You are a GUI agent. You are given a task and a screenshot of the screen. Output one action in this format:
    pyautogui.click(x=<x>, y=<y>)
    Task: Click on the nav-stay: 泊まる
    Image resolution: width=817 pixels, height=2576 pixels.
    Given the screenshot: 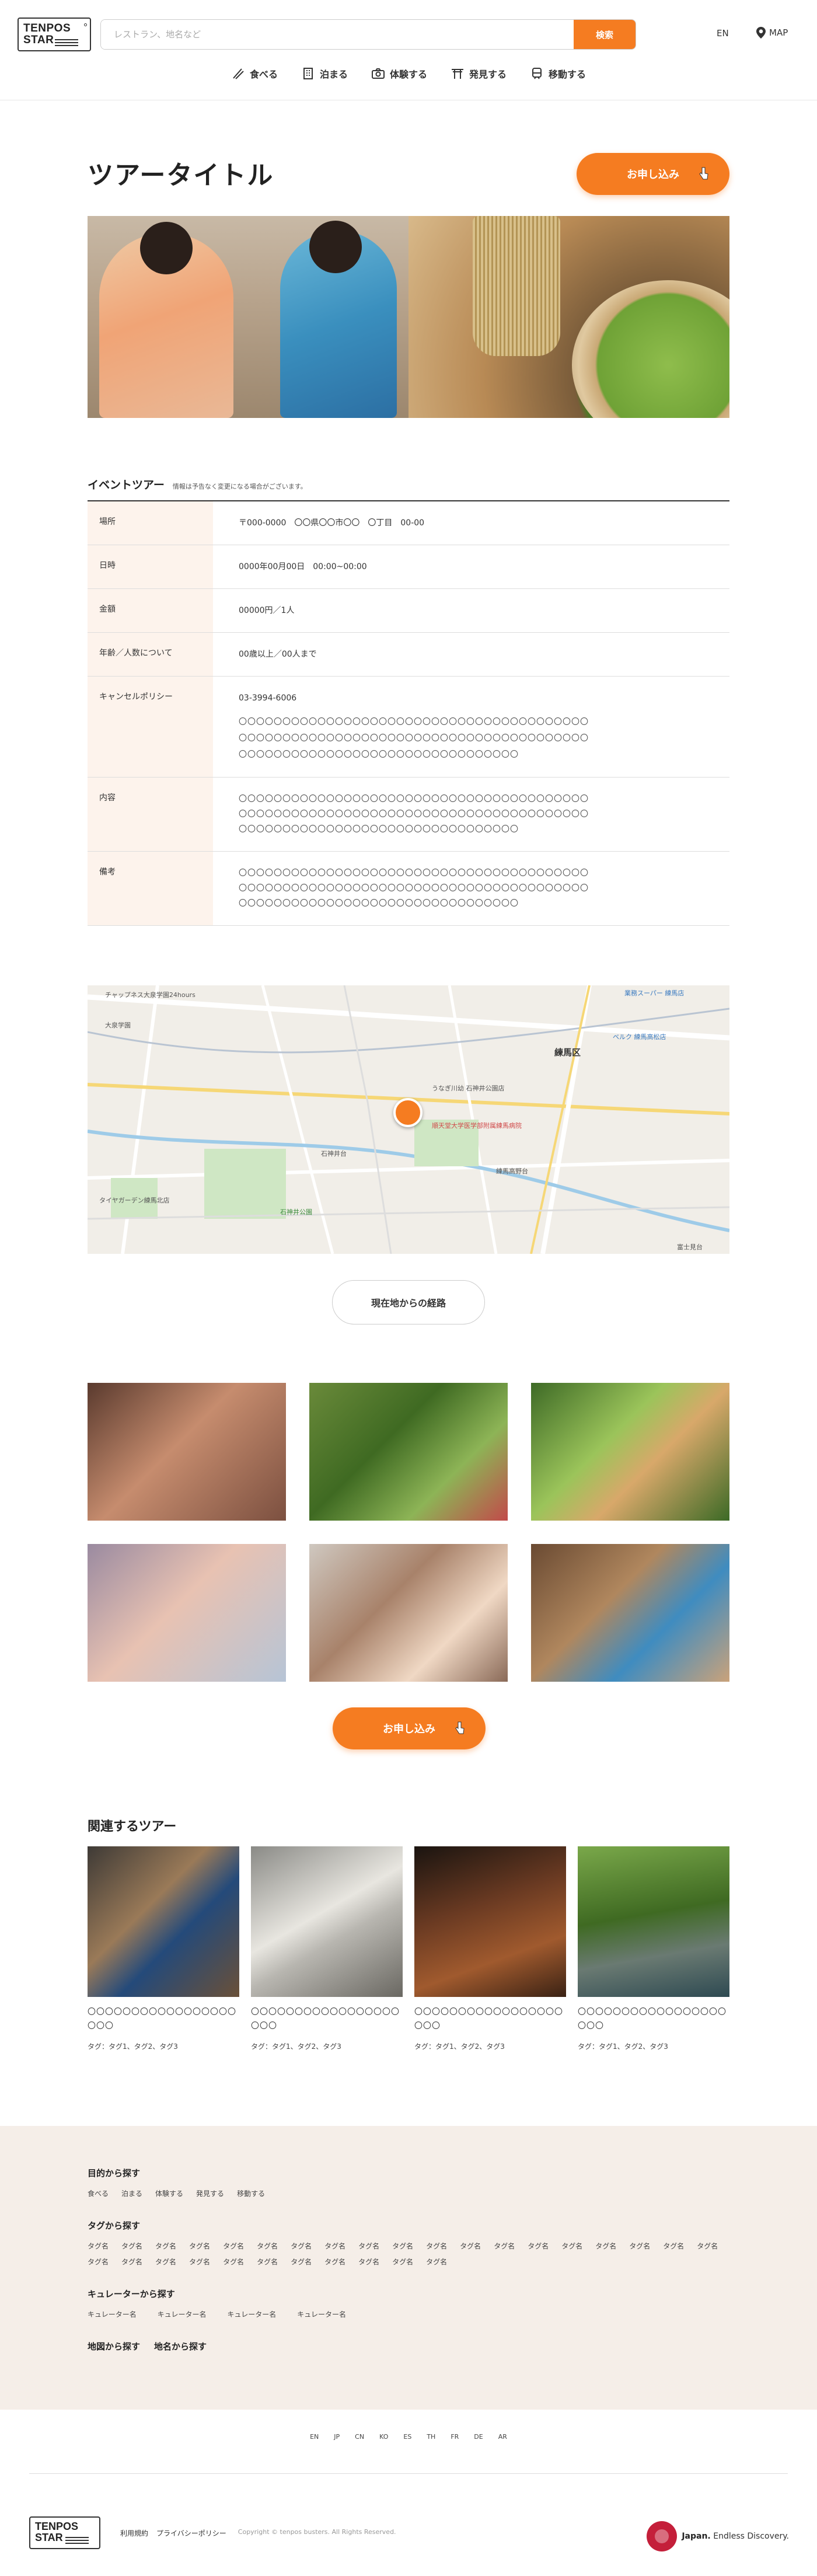 What is the action you would take?
    pyautogui.click(x=324, y=74)
    